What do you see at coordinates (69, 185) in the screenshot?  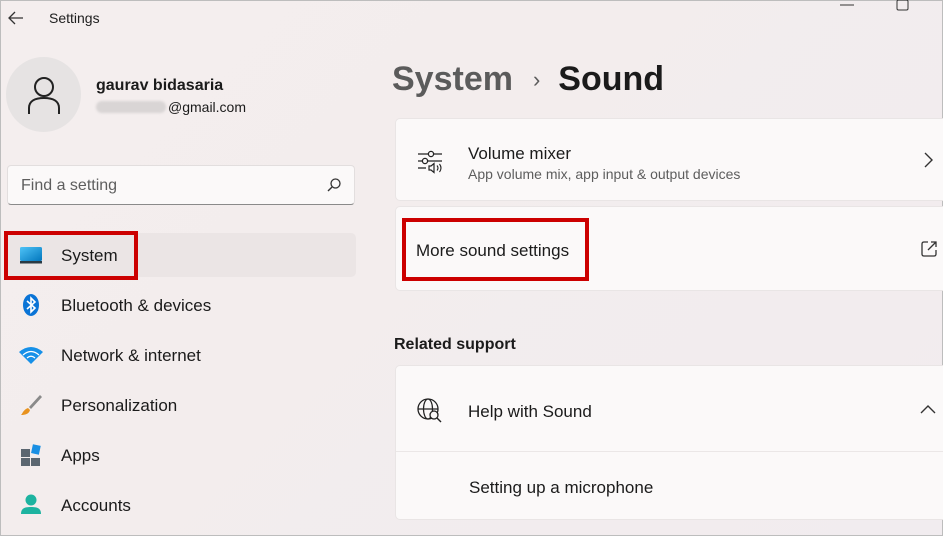 I see `search-placeholder: Find a setting` at bounding box center [69, 185].